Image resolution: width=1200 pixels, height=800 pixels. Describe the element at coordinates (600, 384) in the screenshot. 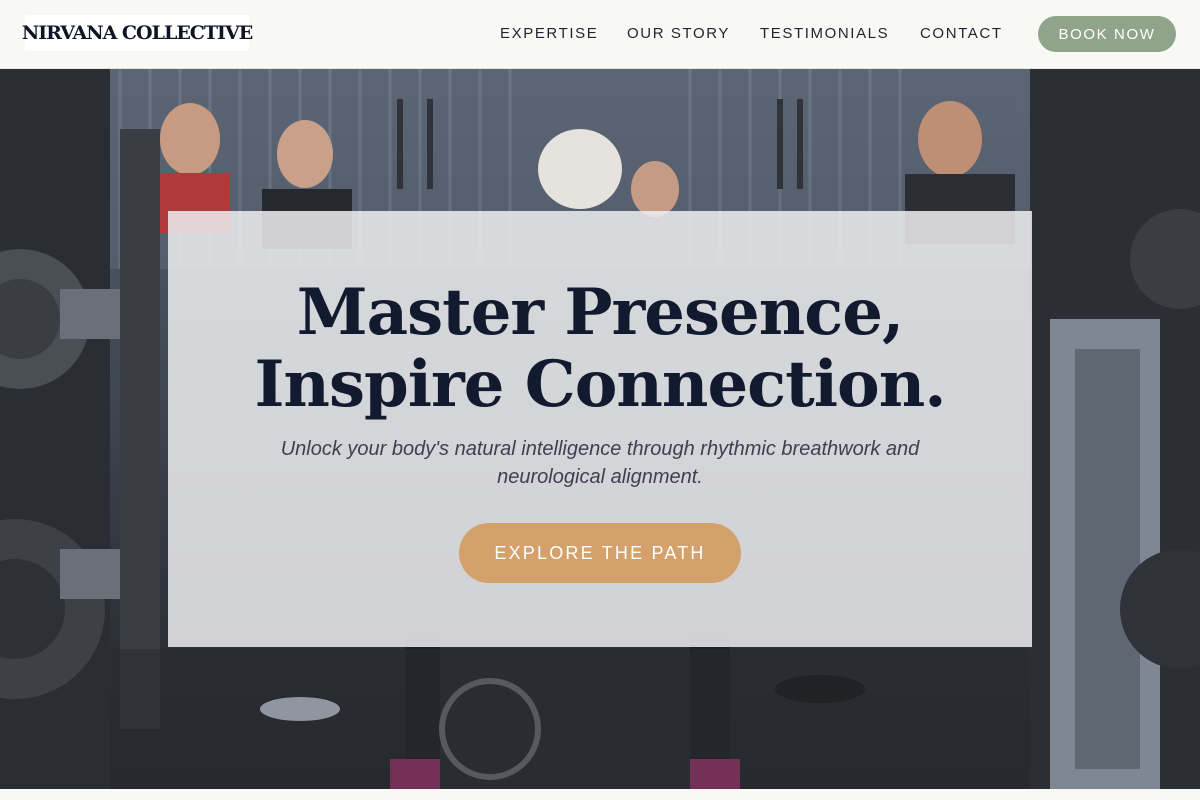

I see `hero-headline-line2: Inspire Connection.` at that location.